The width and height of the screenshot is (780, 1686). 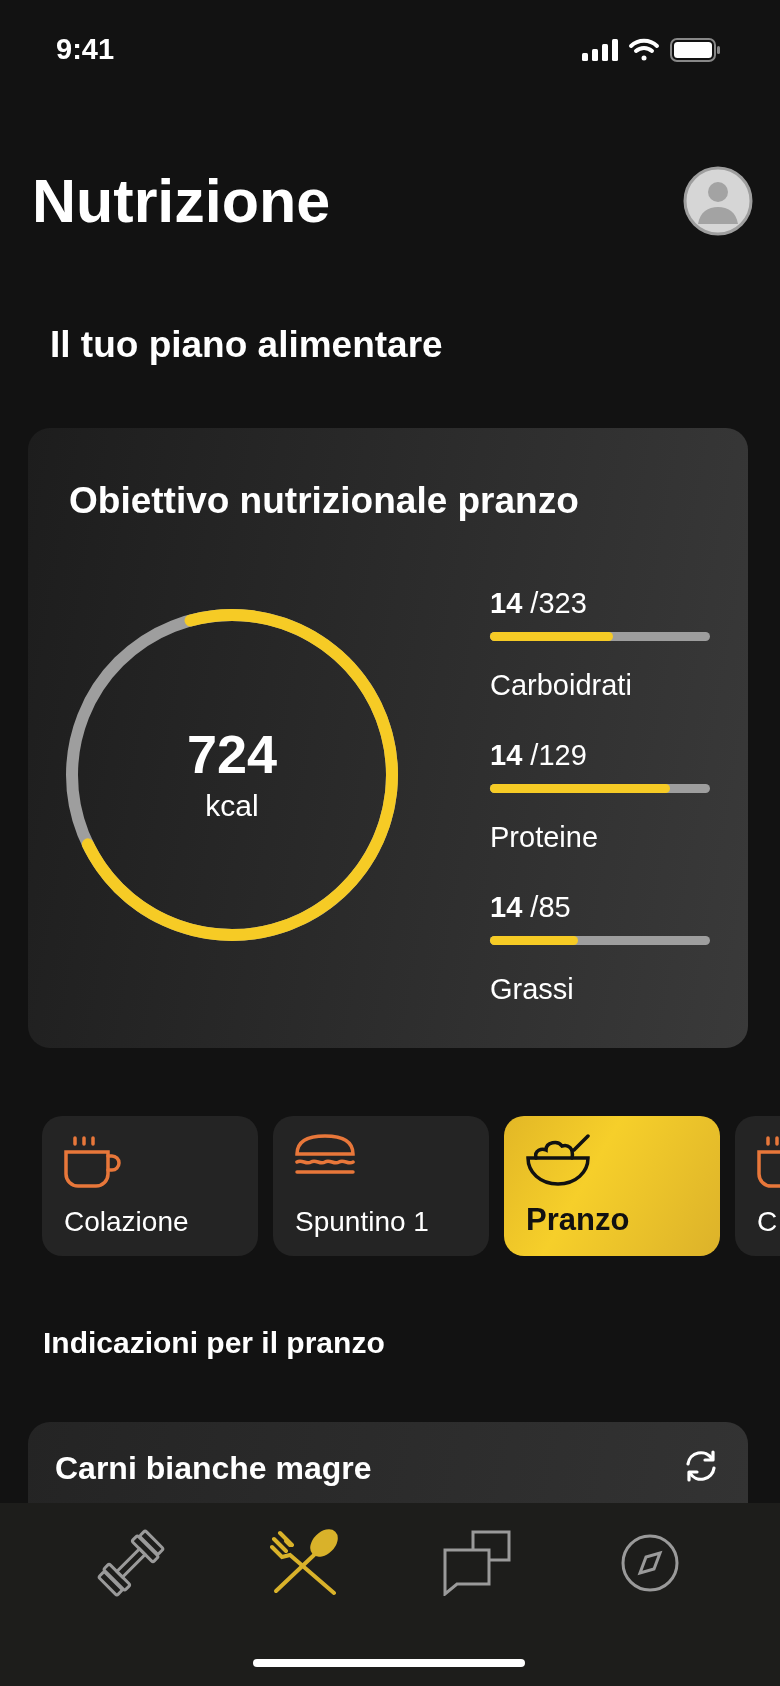 What do you see at coordinates (232, 754) in the screenshot?
I see `calorie-value: 724` at bounding box center [232, 754].